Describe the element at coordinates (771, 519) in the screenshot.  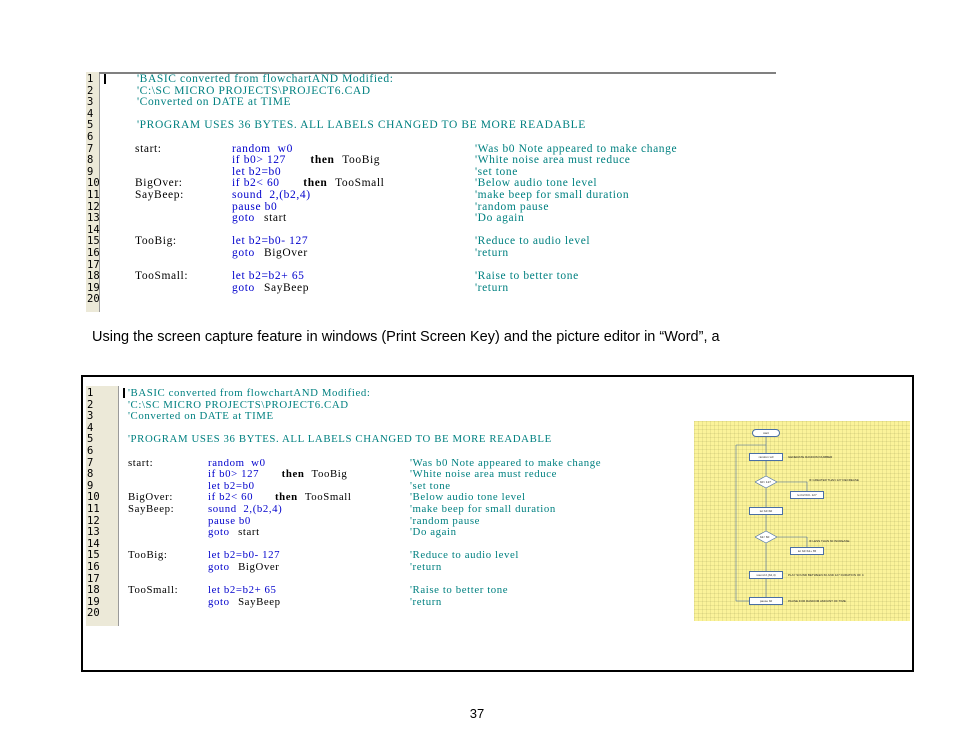
I see `flow-connectors` at that location.